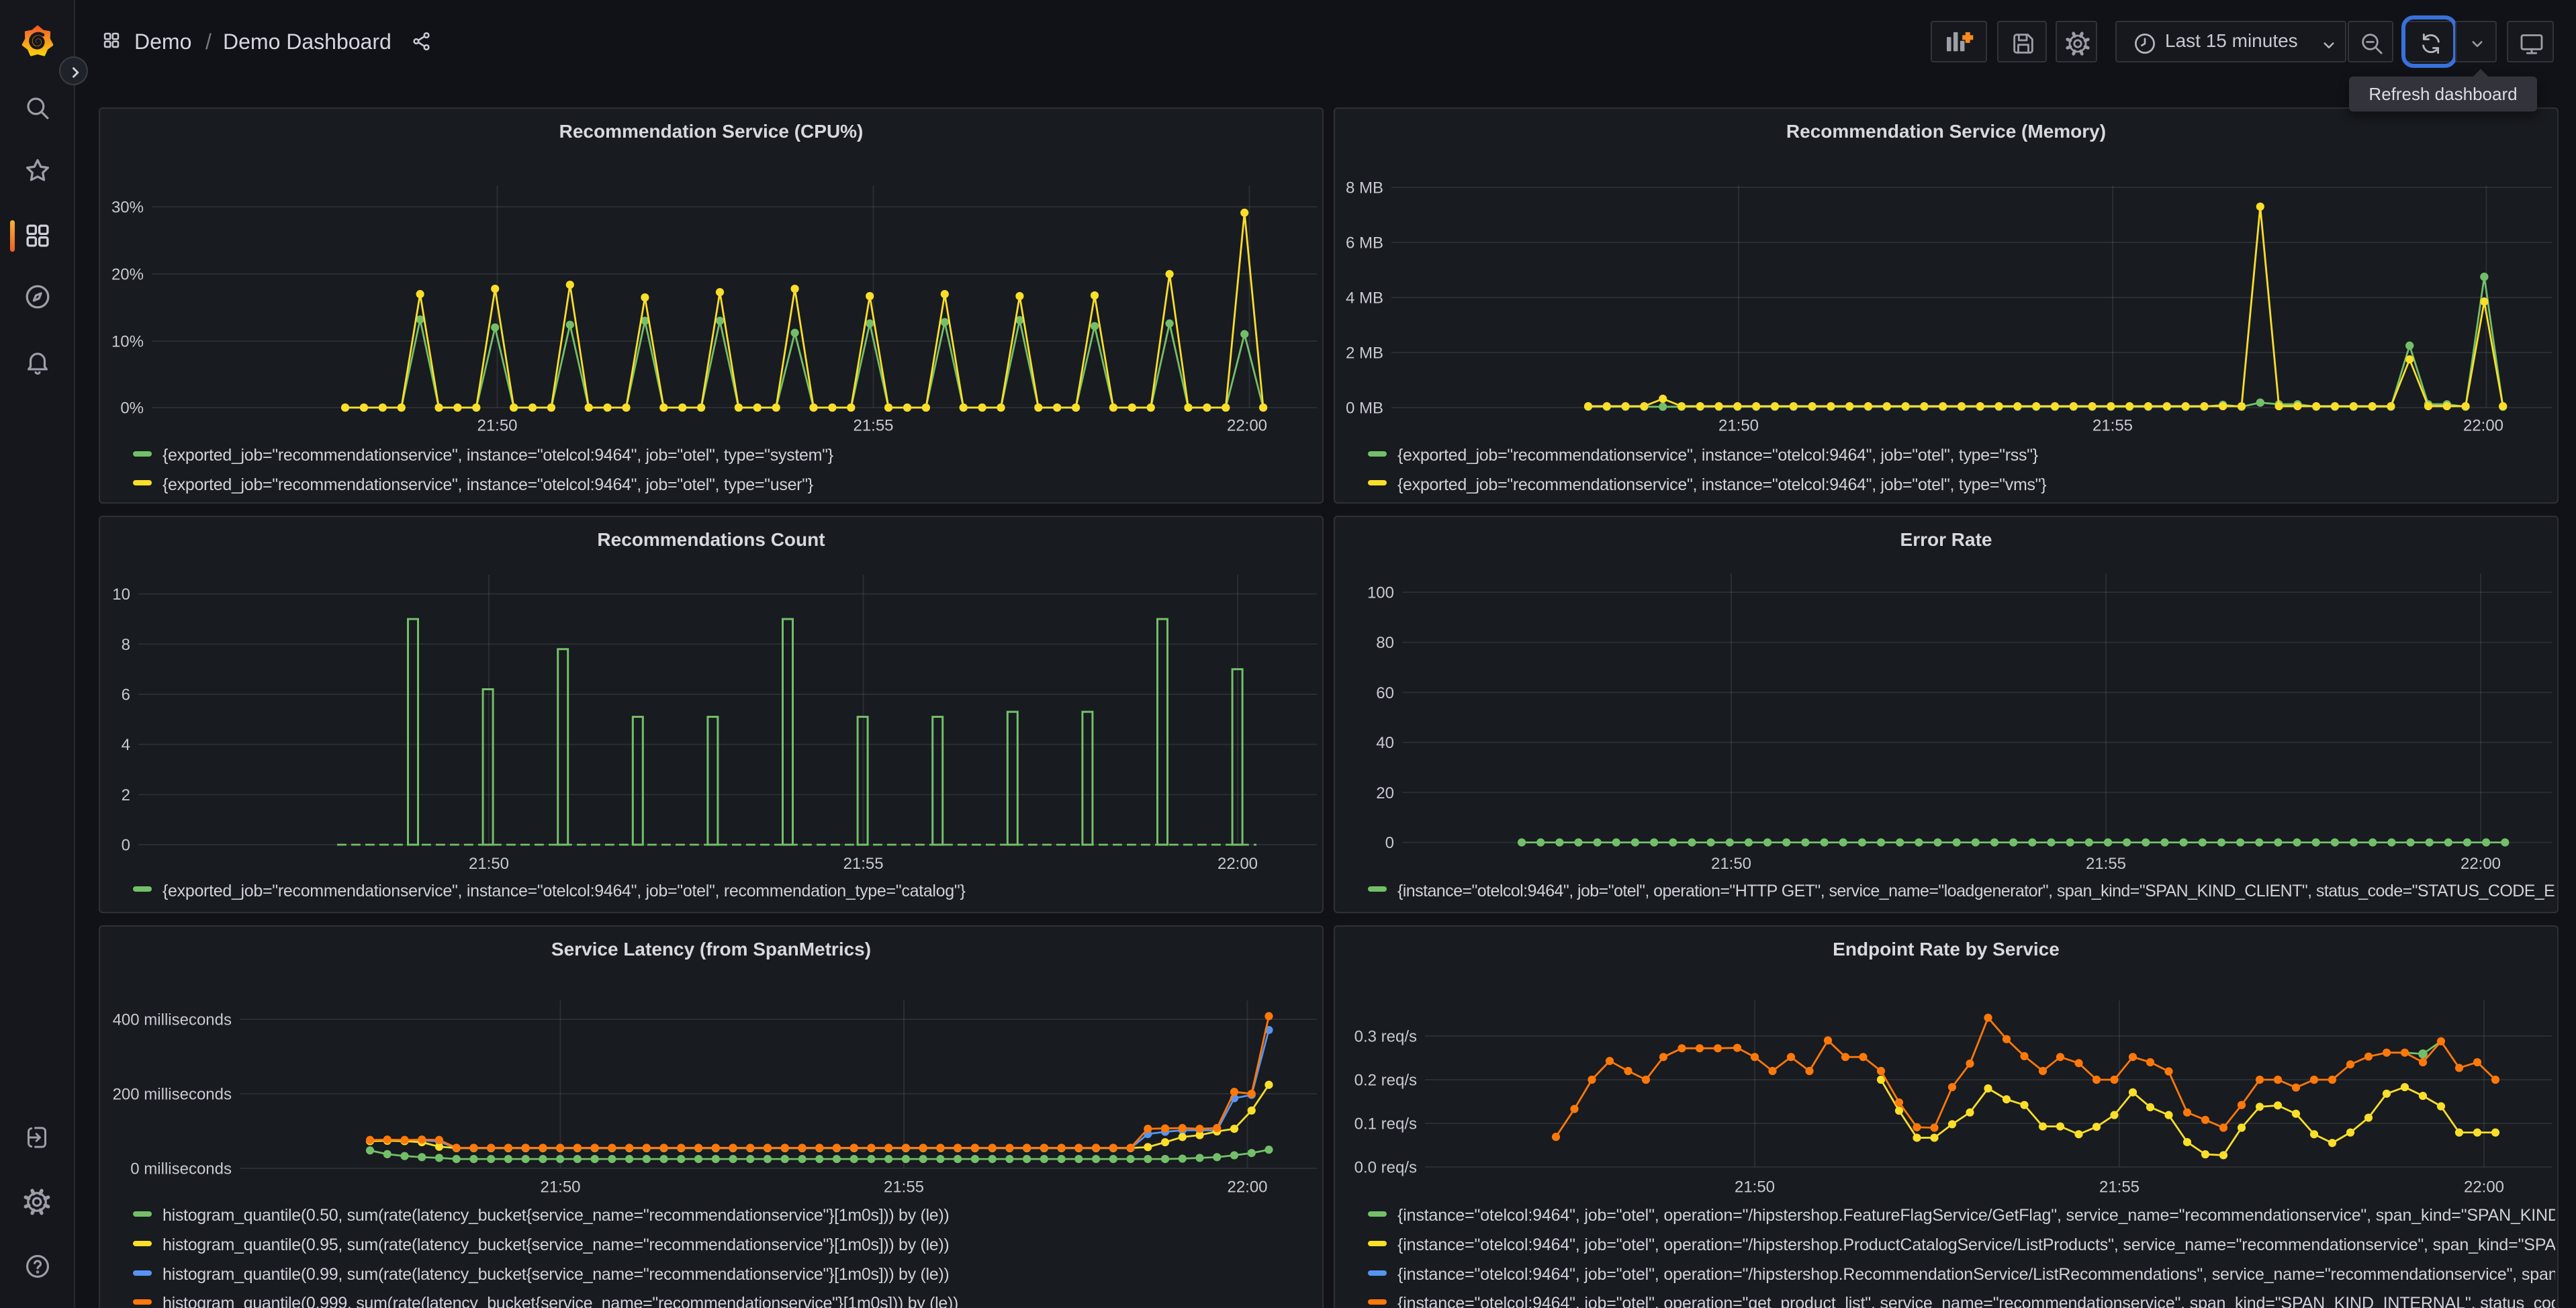  Describe the element at coordinates (126, 645) in the screenshot. I see `svg-text: 8` at that location.